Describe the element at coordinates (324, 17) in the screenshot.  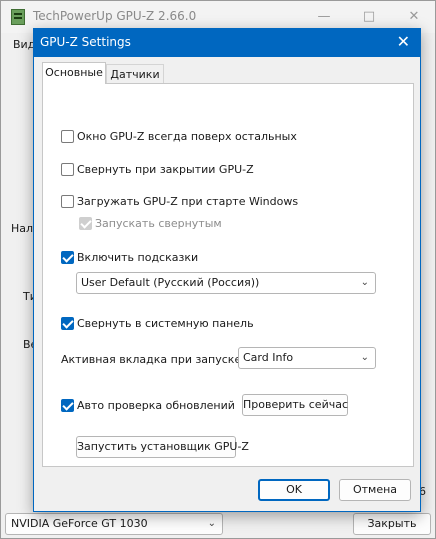
I see `minimize-icon: —` at that location.